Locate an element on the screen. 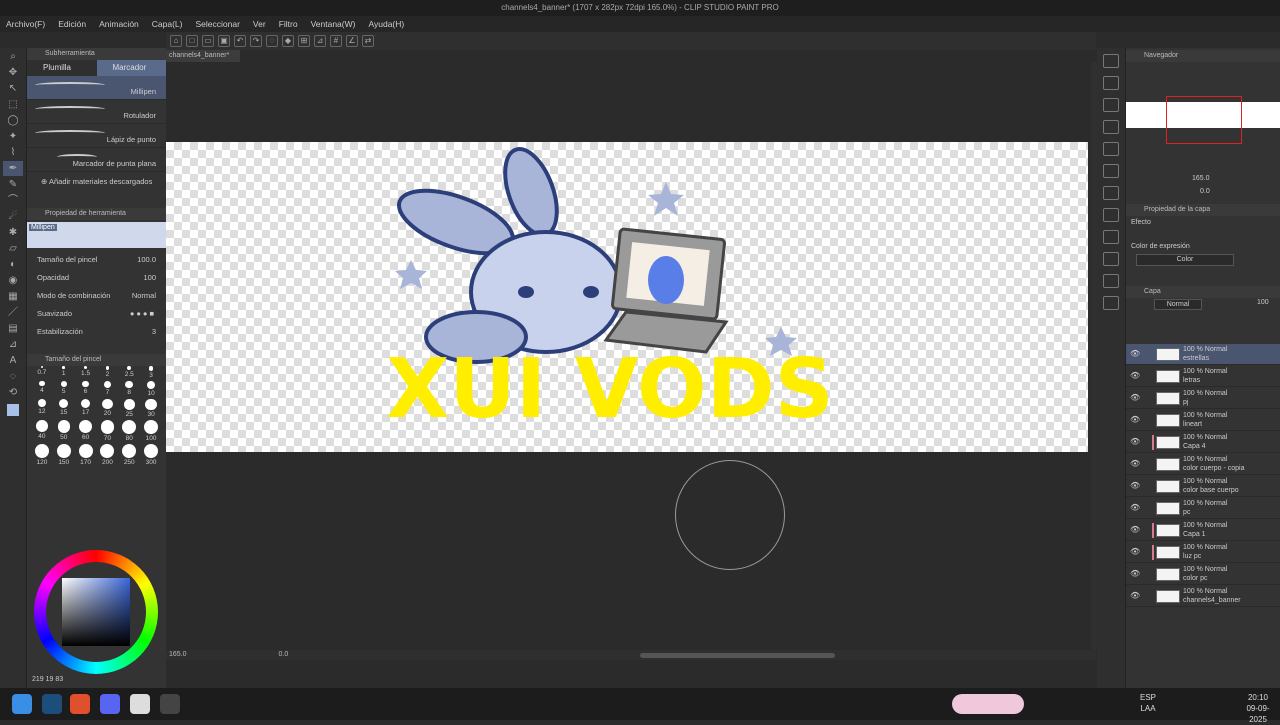 The height and width of the screenshot is (725, 1280). clip-studio-icon is located at coordinates (140, 704).